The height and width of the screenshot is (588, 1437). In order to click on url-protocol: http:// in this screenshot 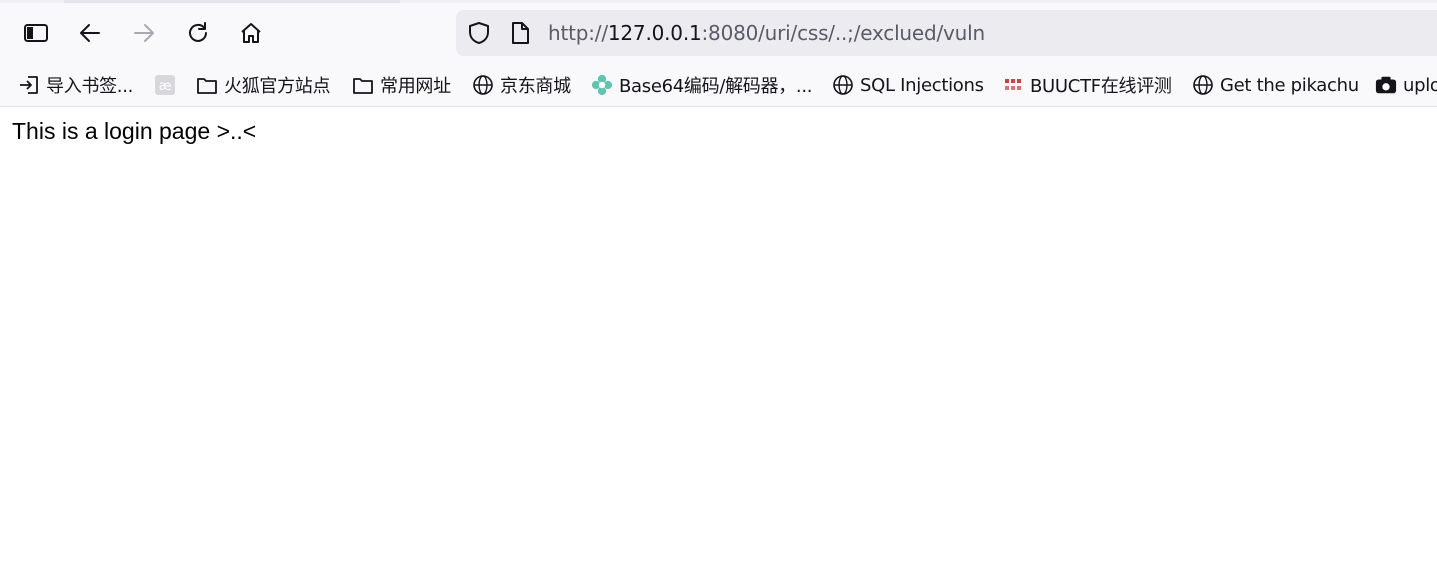, I will do `click(578, 33)`.